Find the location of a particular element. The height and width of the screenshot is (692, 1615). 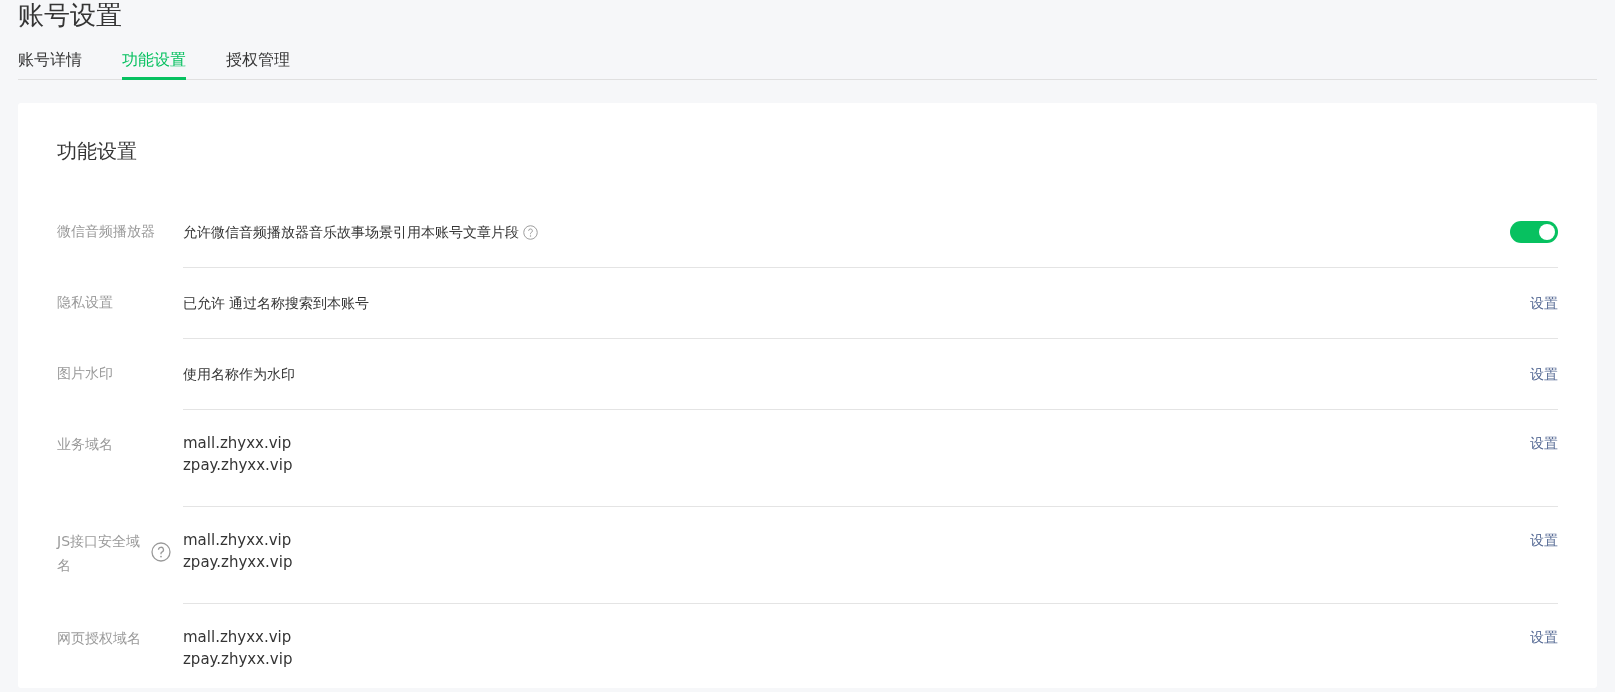

setting-label: 隐私设置 is located at coordinates (85, 302).